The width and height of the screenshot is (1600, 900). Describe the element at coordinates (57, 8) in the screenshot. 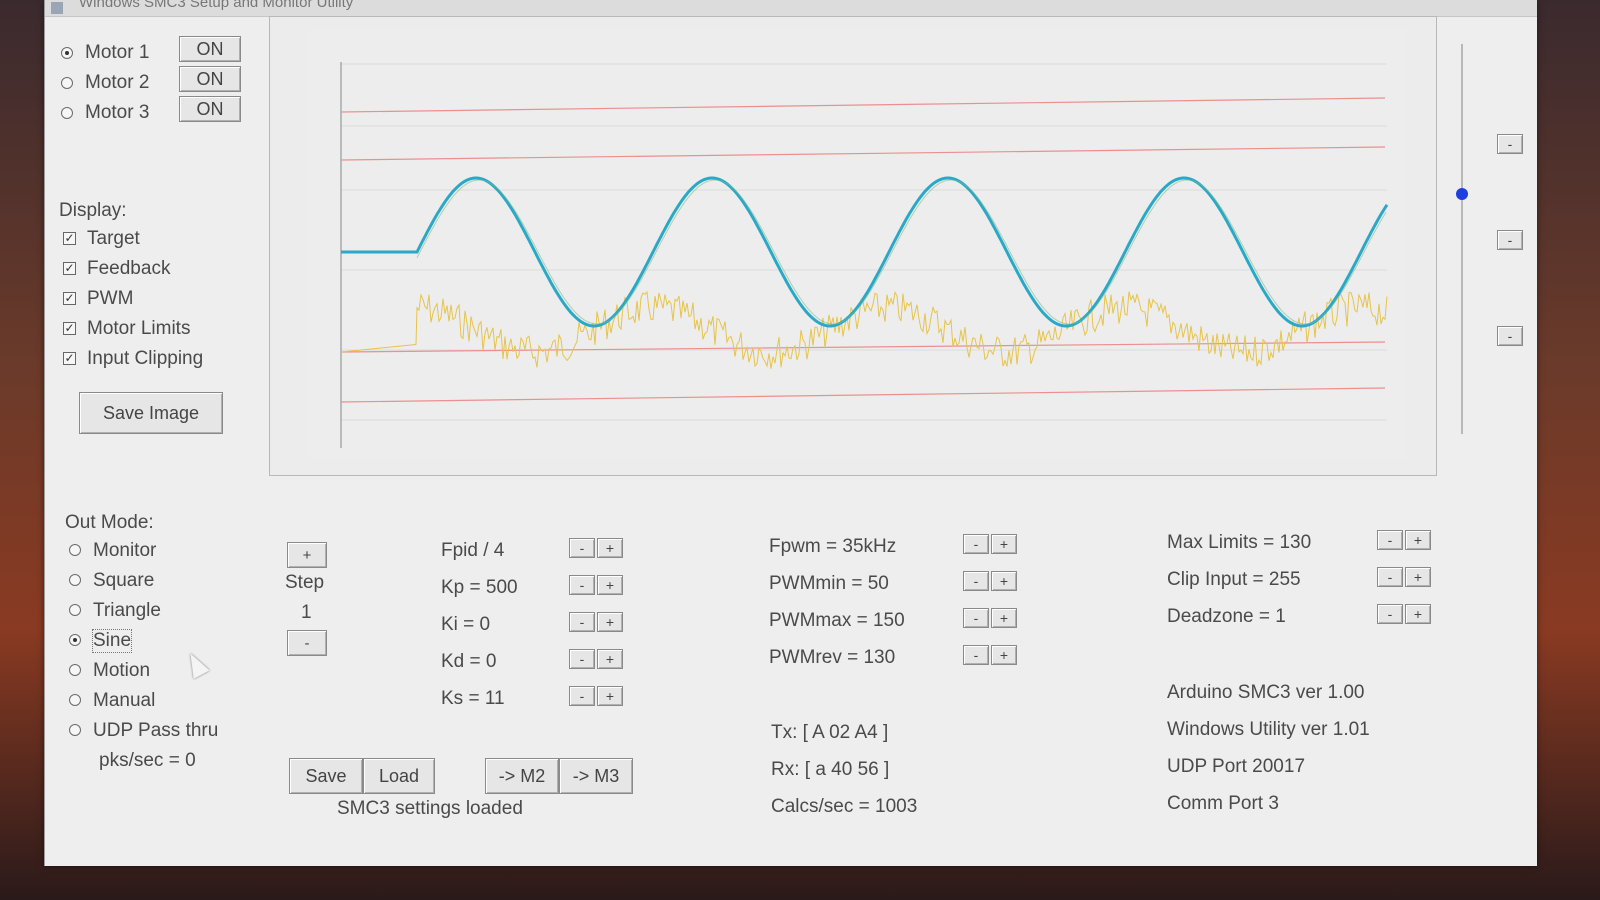

I see `app-icon` at that location.